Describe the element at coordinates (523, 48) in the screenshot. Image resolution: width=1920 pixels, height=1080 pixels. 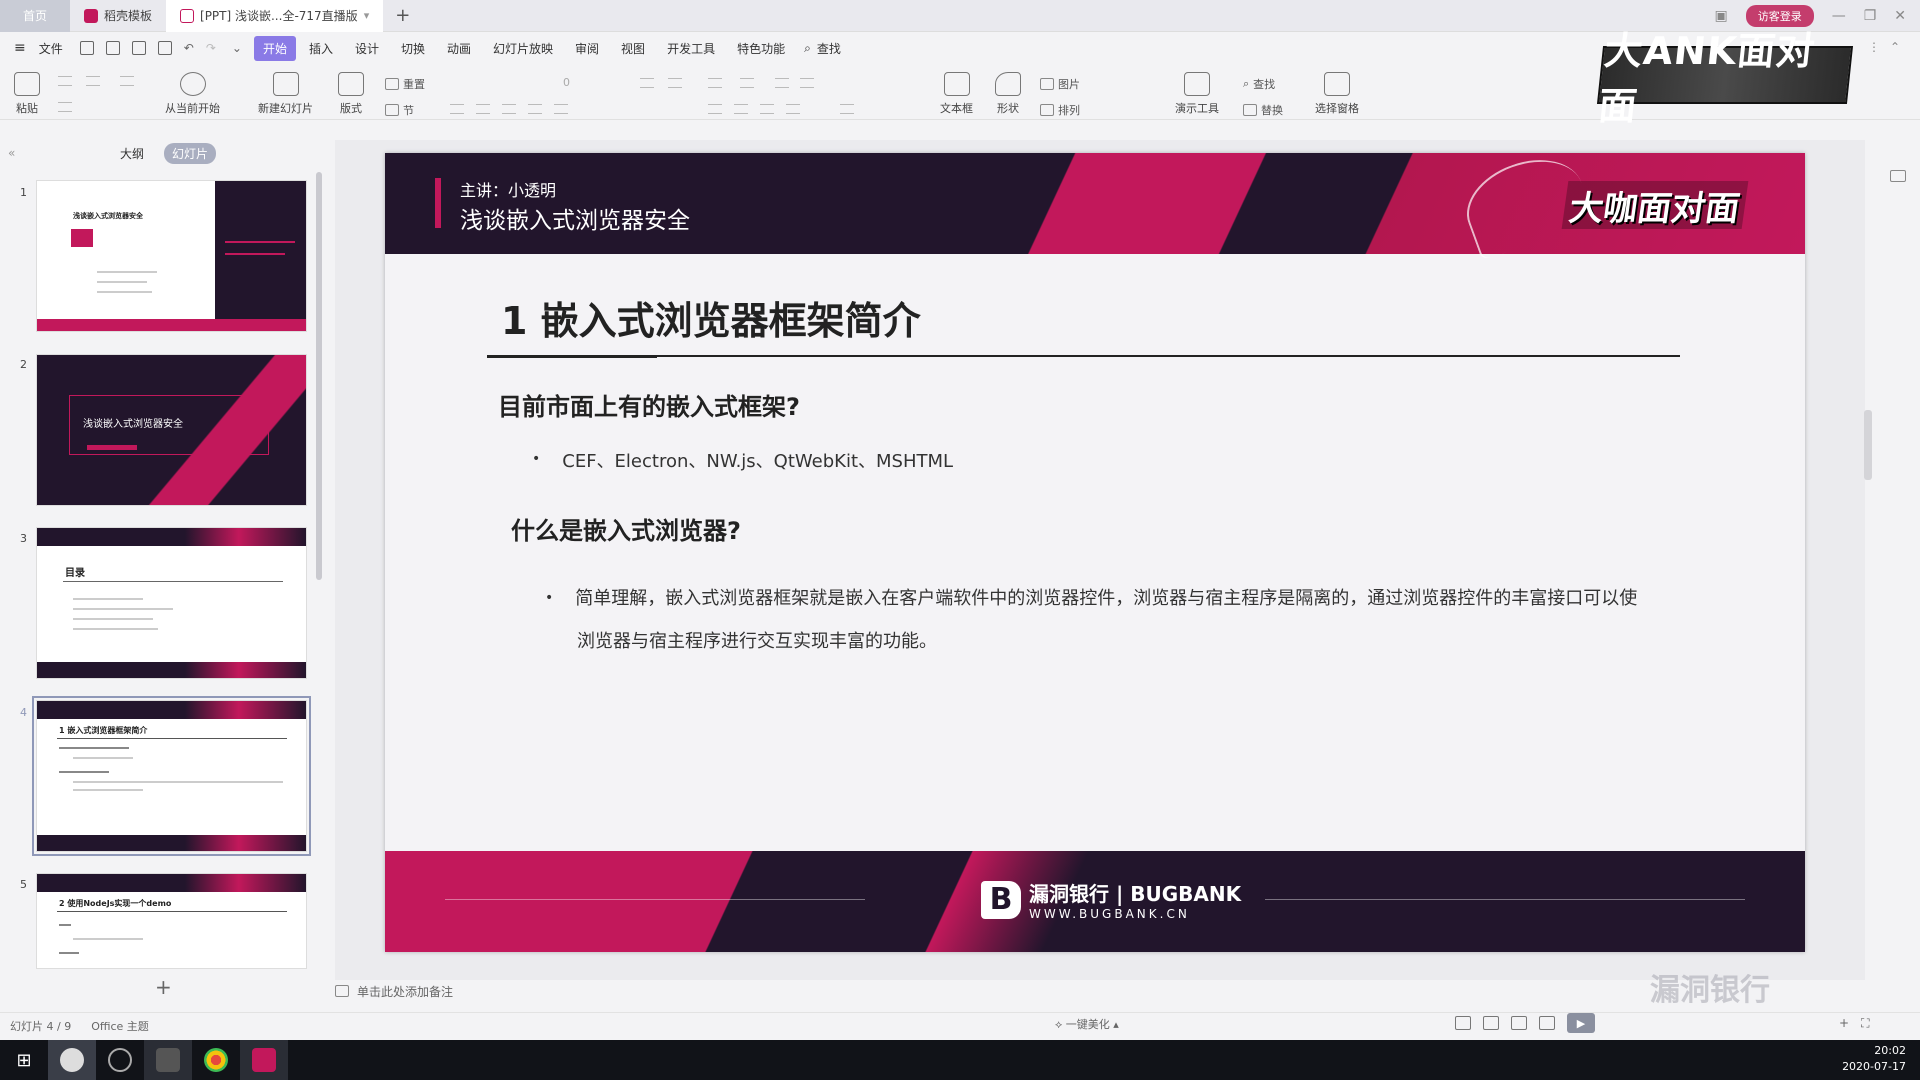
I see `menu-slideshow: 幻灯片放映` at that location.